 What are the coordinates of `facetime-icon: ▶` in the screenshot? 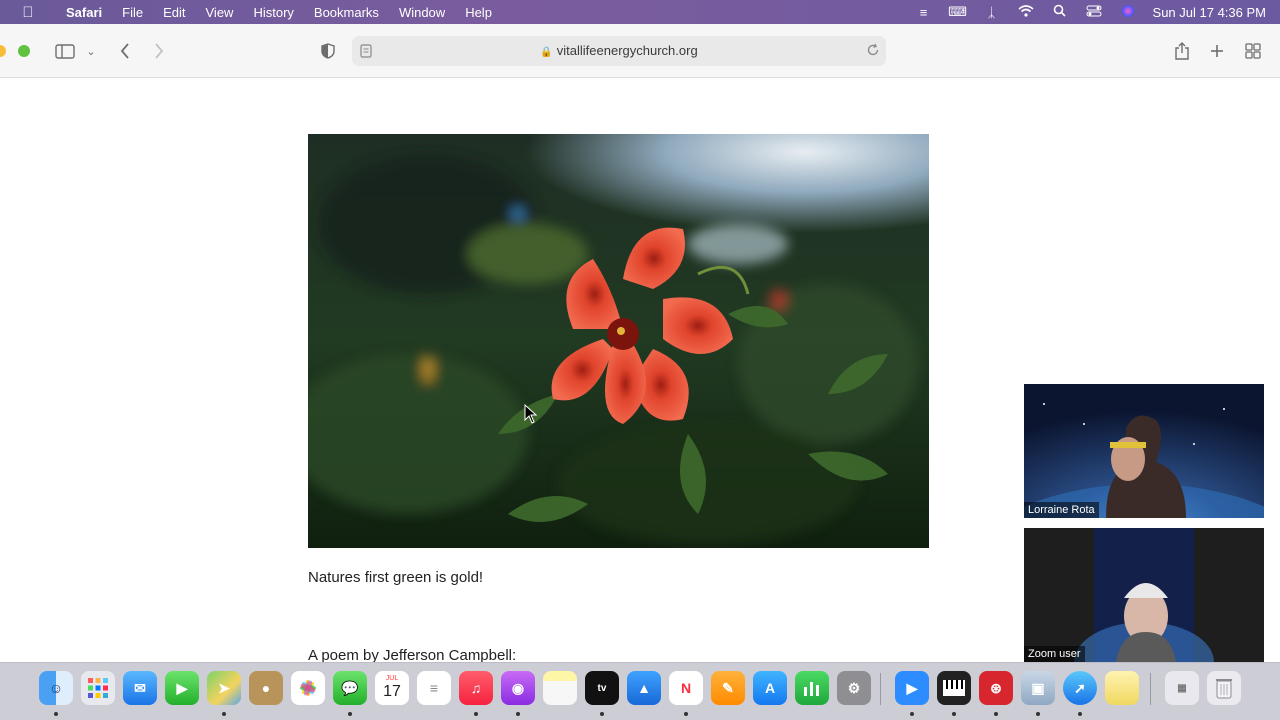 It's located at (182, 688).